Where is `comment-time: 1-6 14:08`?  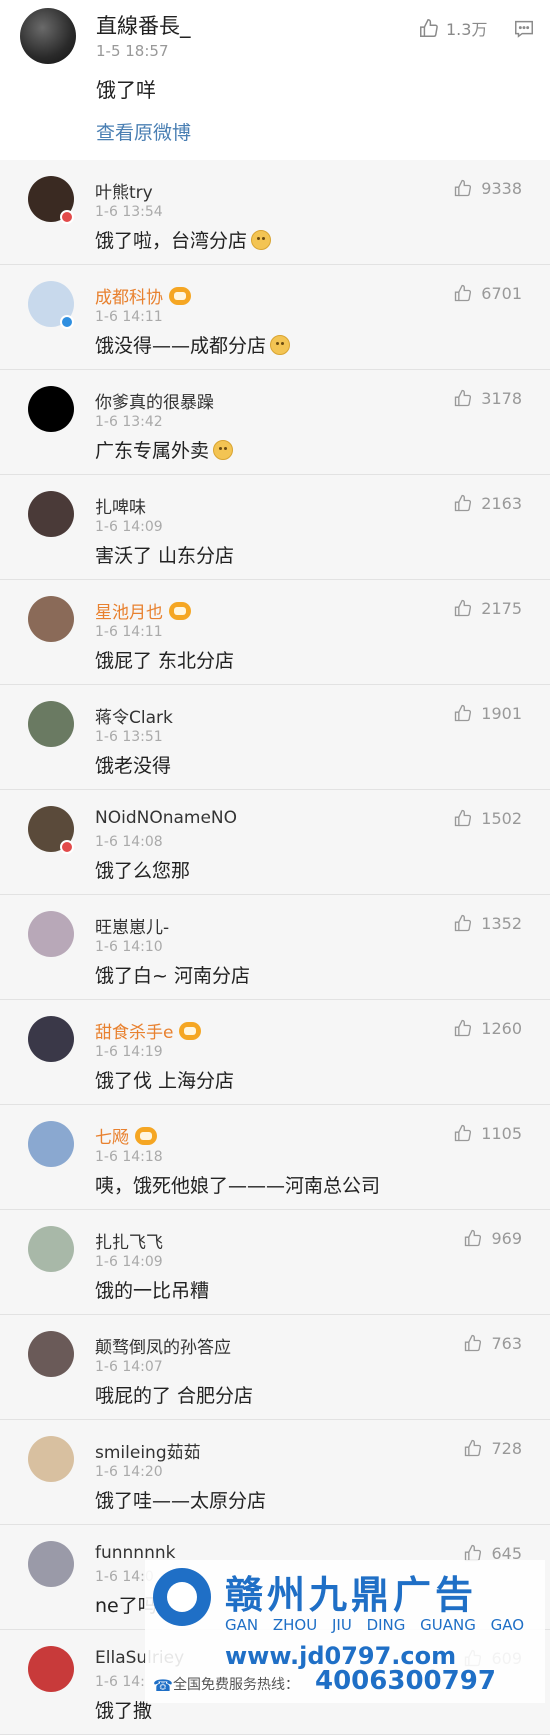 comment-time: 1-6 14:08 is located at coordinates (129, 842).